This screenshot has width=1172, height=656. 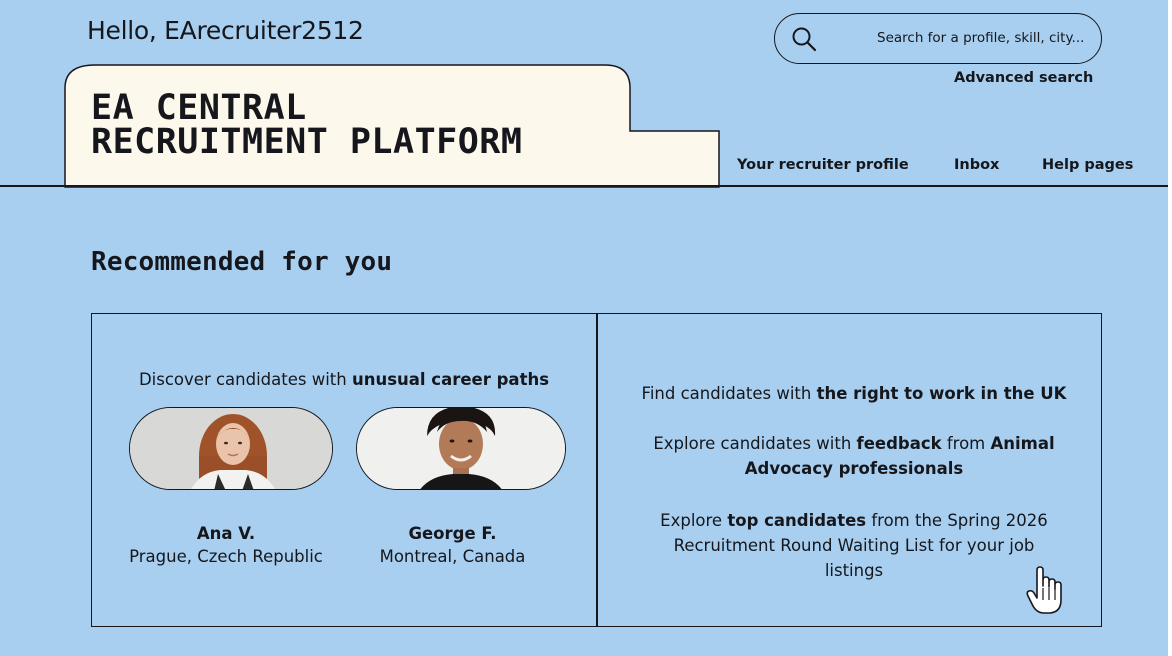 I want to click on nav-recruiter-profile: Your recruiter profile, so click(x=823, y=165).